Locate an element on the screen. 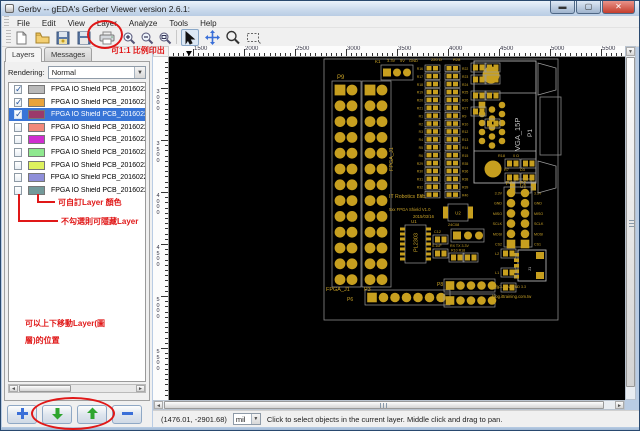 This screenshot has height=431, width=640. rendering-value: Normal is located at coordinates (63, 72).